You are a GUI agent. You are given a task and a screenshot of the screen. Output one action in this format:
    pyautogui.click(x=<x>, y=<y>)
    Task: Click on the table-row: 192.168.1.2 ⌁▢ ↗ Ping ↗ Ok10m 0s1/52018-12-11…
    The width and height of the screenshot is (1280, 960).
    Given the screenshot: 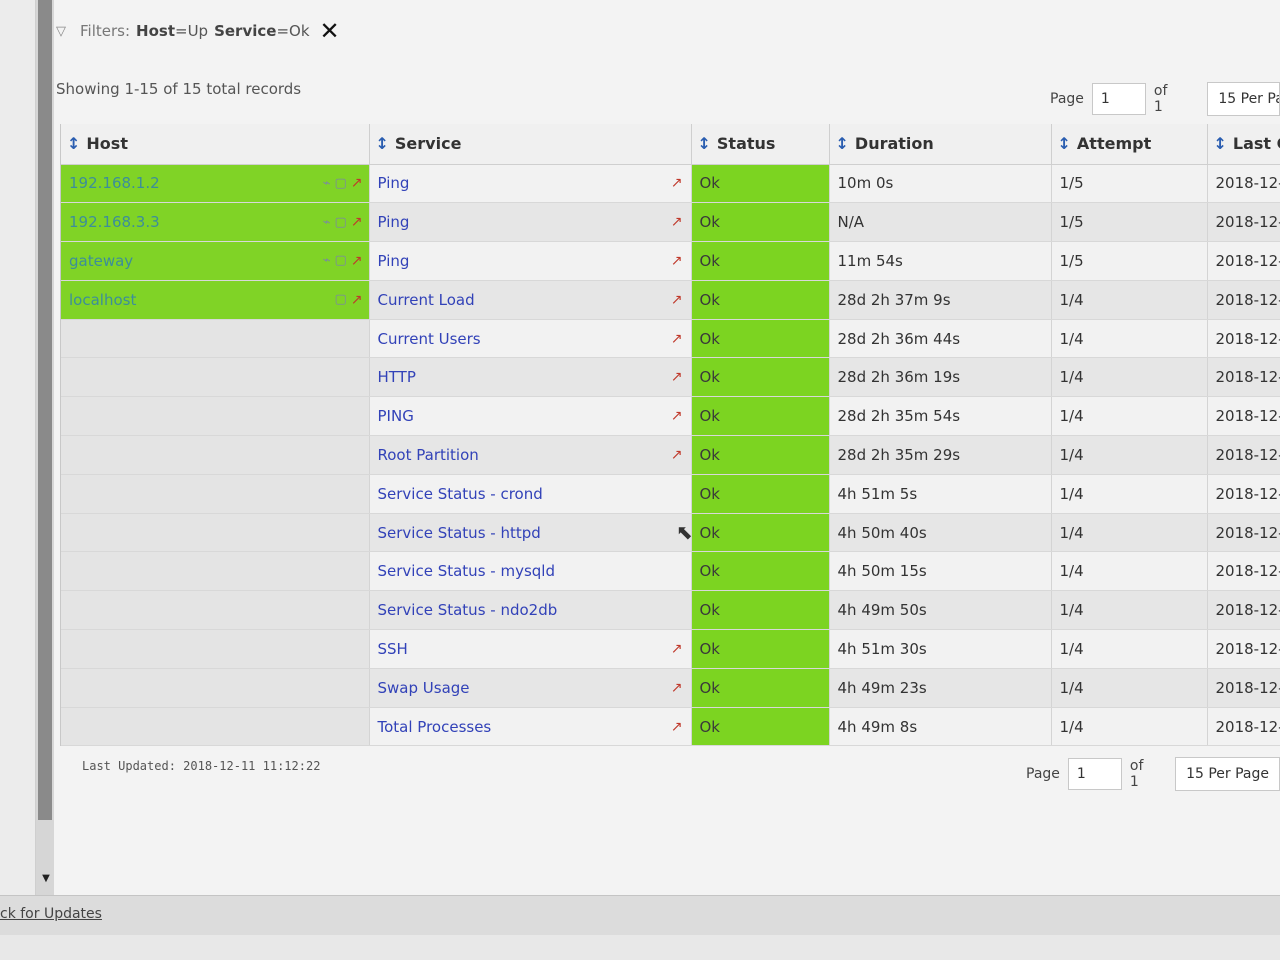 What is the action you would take?
    pyautogui.click(x=670, y=184)
    